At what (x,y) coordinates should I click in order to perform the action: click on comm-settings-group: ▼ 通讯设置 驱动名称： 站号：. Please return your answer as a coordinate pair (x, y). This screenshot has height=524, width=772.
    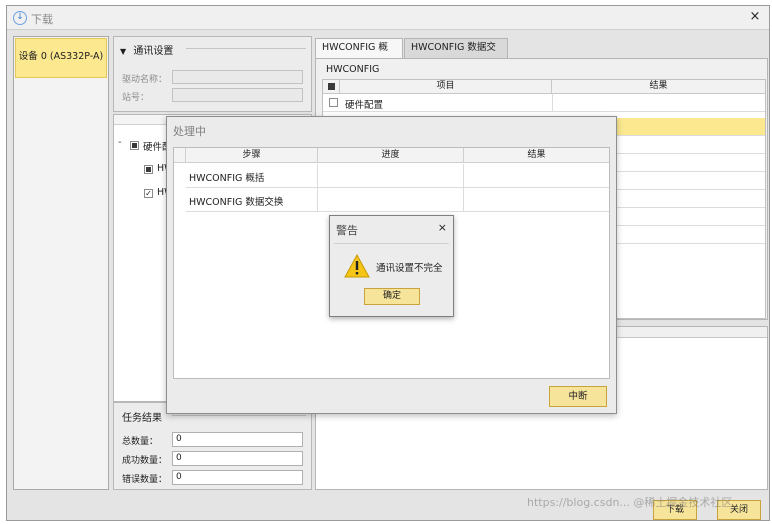
    Looking at the image, I should click on (212, 74).